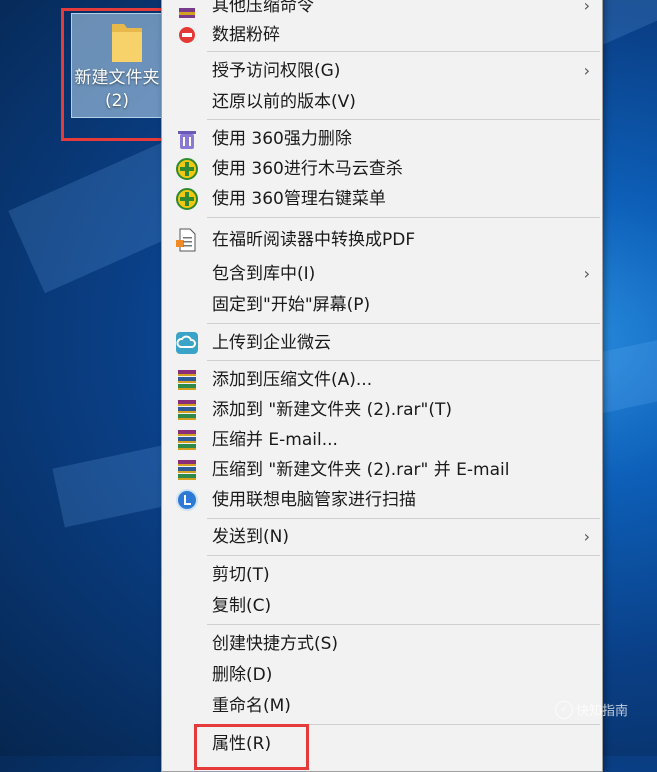  I want to click on menu-item-lenovo-scan: 使用联想电脑管家进行扫描, so click(382, 500).